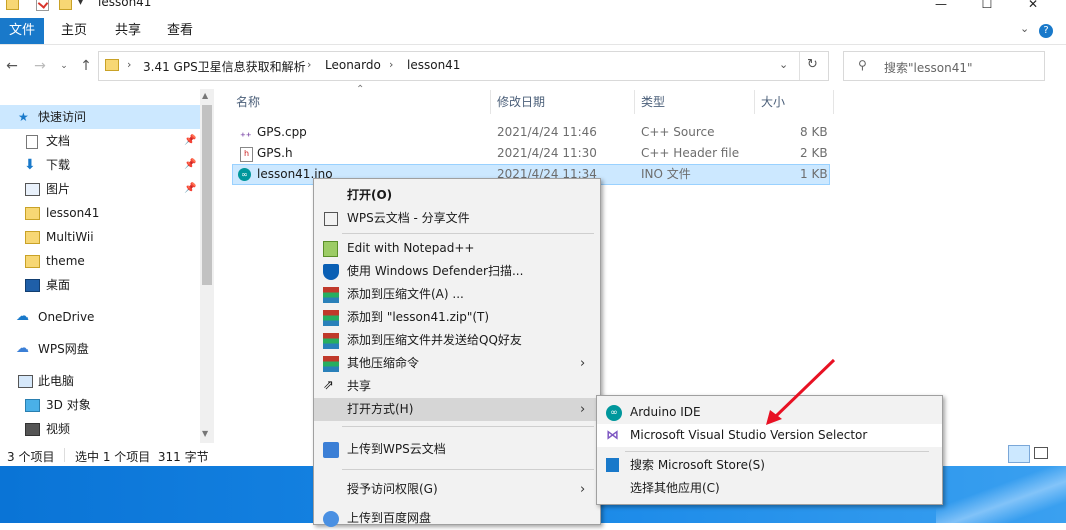  I want to click on menu-item-choose-other: 选择其他应用(C), so click(769, 488).